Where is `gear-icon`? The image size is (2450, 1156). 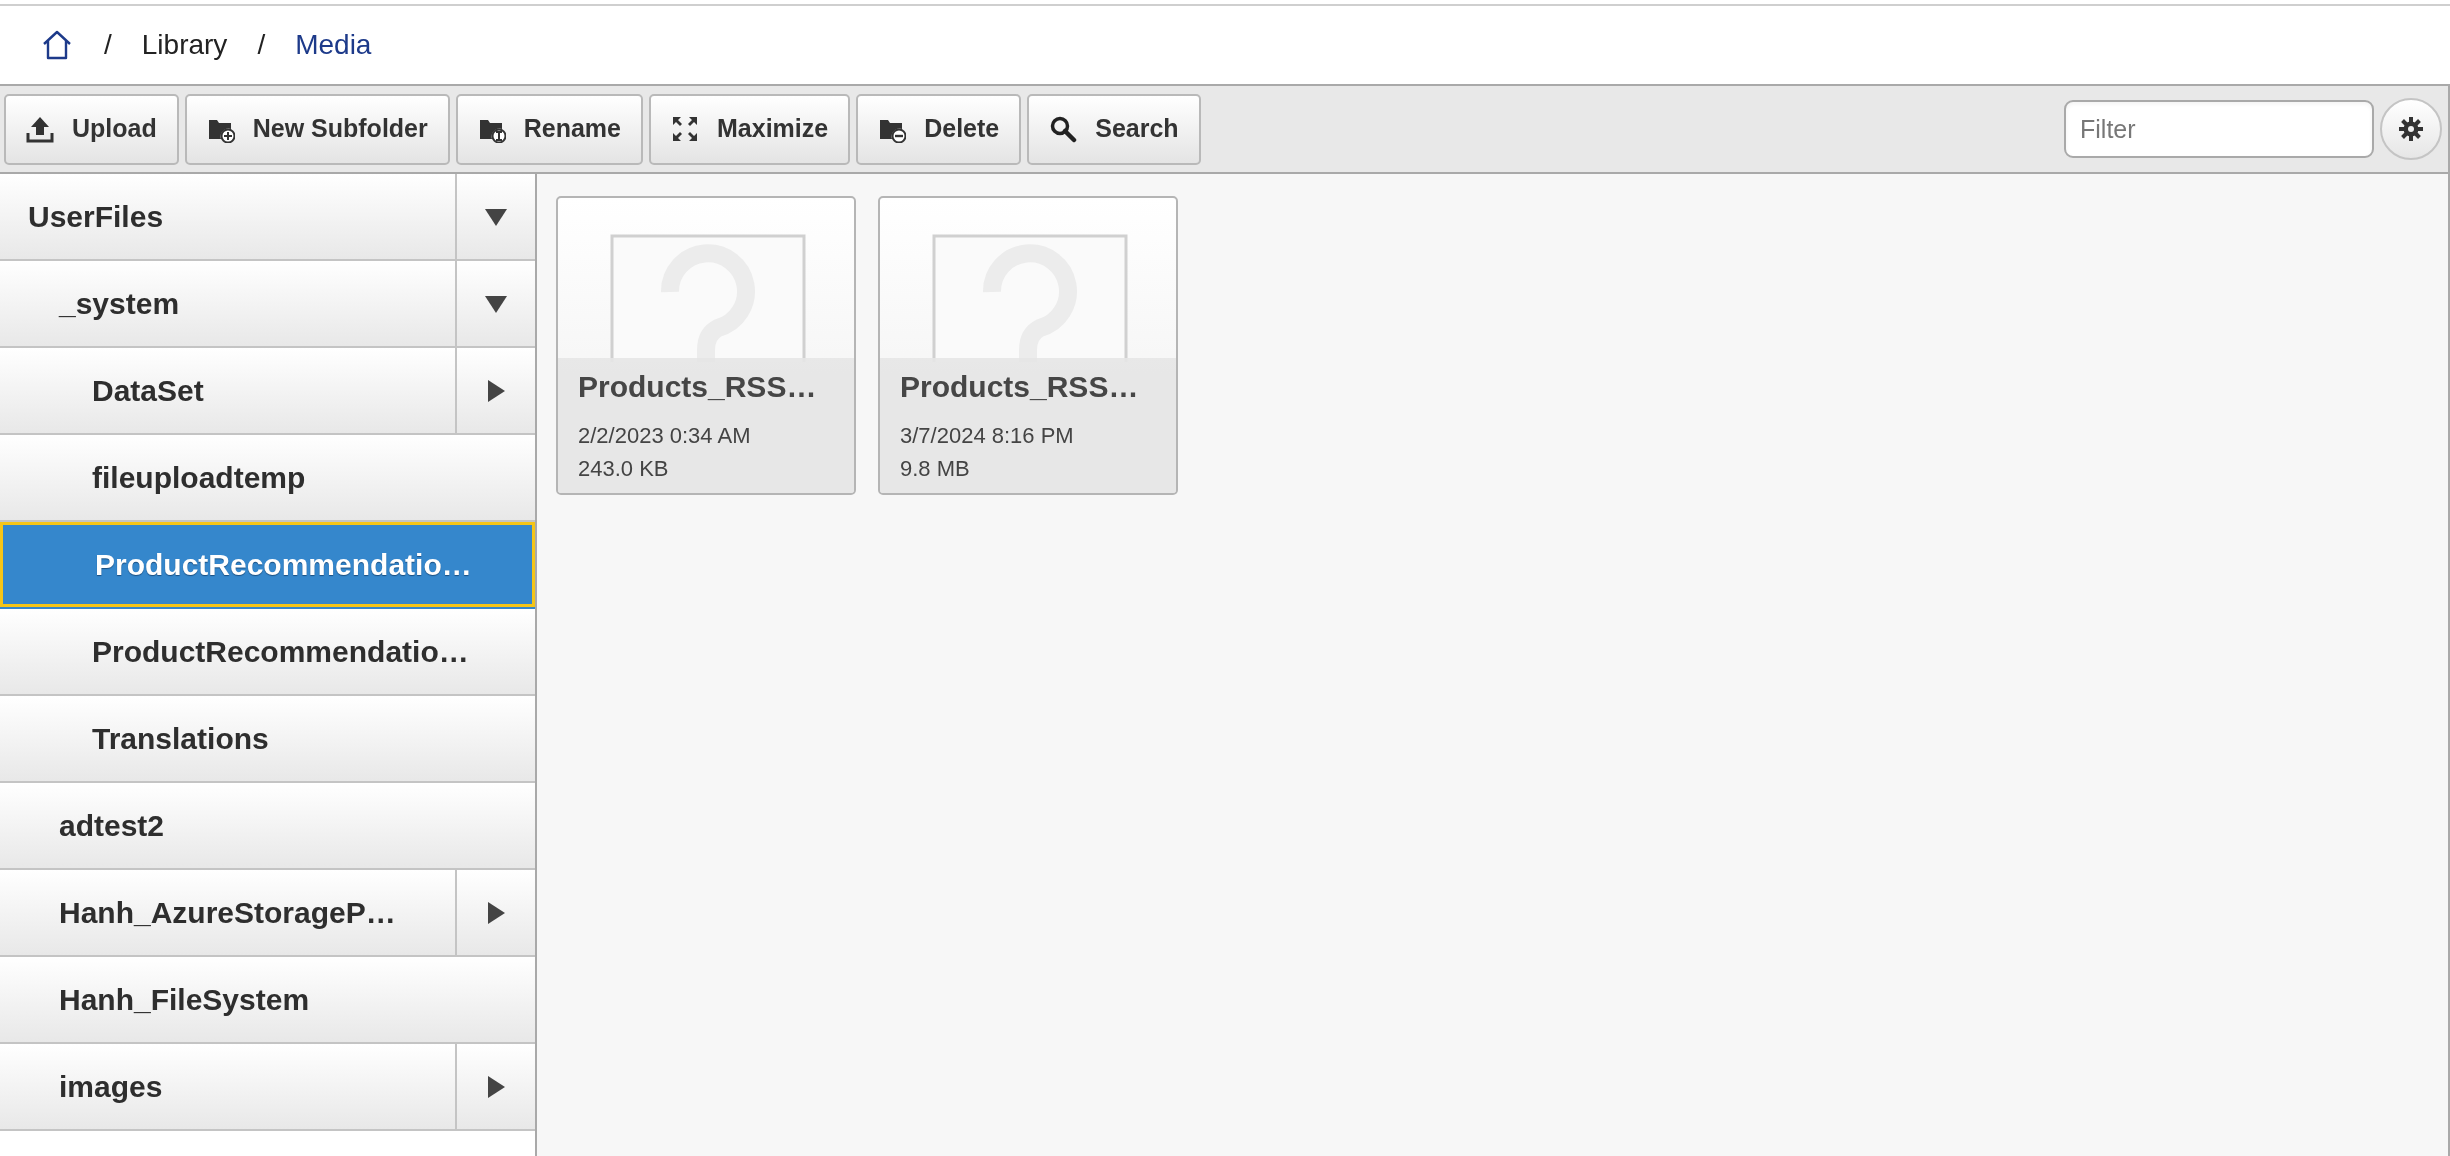
gear-icon is located at coordinates (2411, 129).